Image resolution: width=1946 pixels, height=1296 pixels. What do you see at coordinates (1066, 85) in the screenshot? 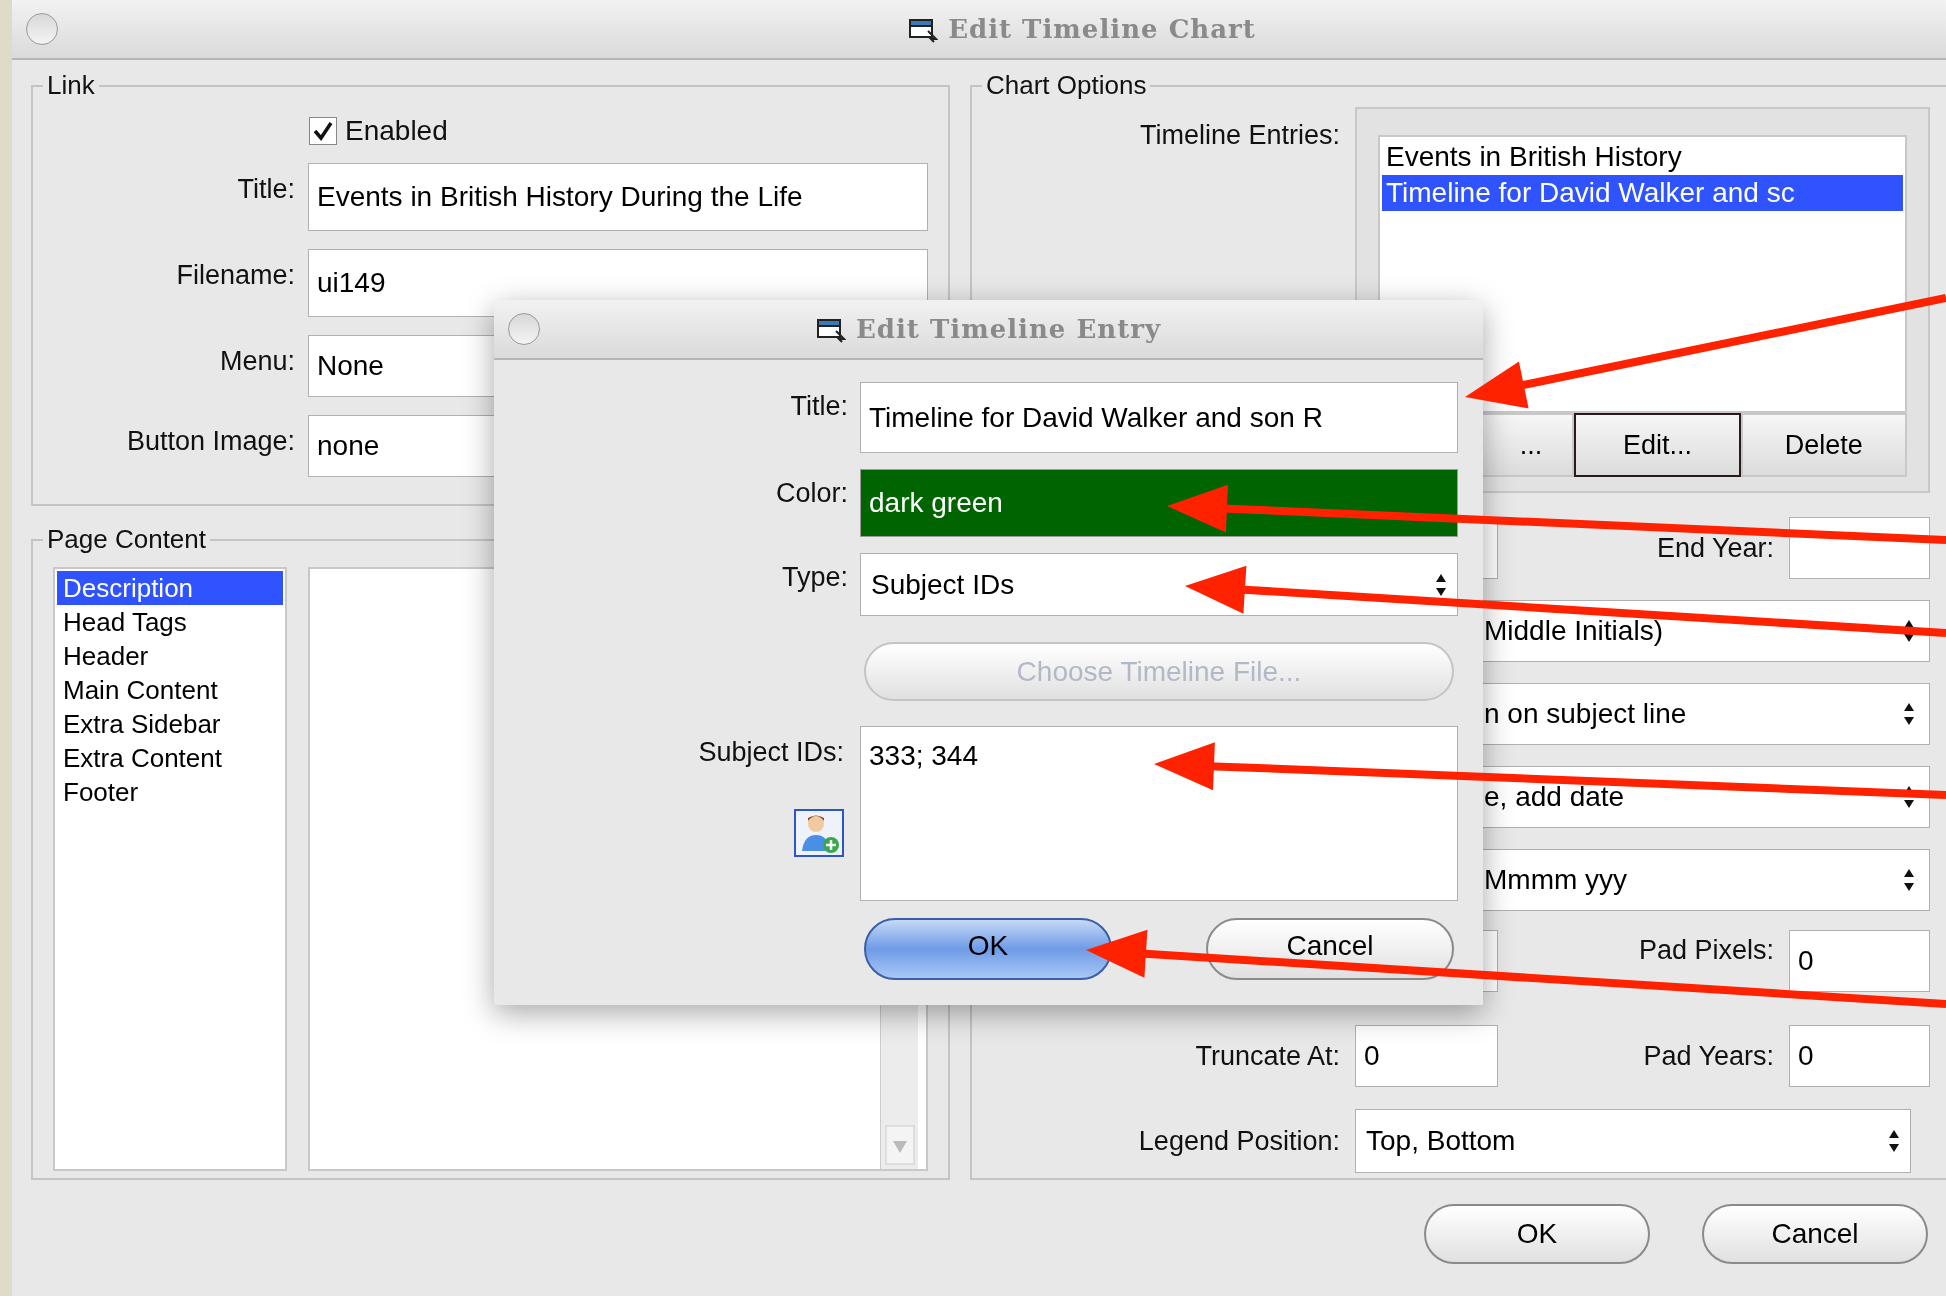
I see `group-title: Chart Options` at bounding box center [1066, 85].